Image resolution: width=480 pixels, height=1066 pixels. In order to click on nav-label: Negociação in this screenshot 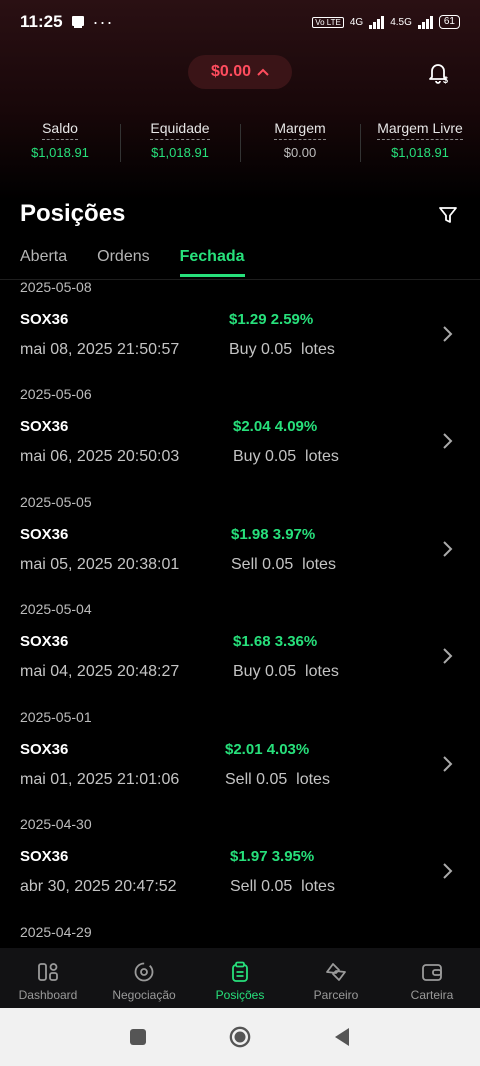, I will do `click(144, 995)`.